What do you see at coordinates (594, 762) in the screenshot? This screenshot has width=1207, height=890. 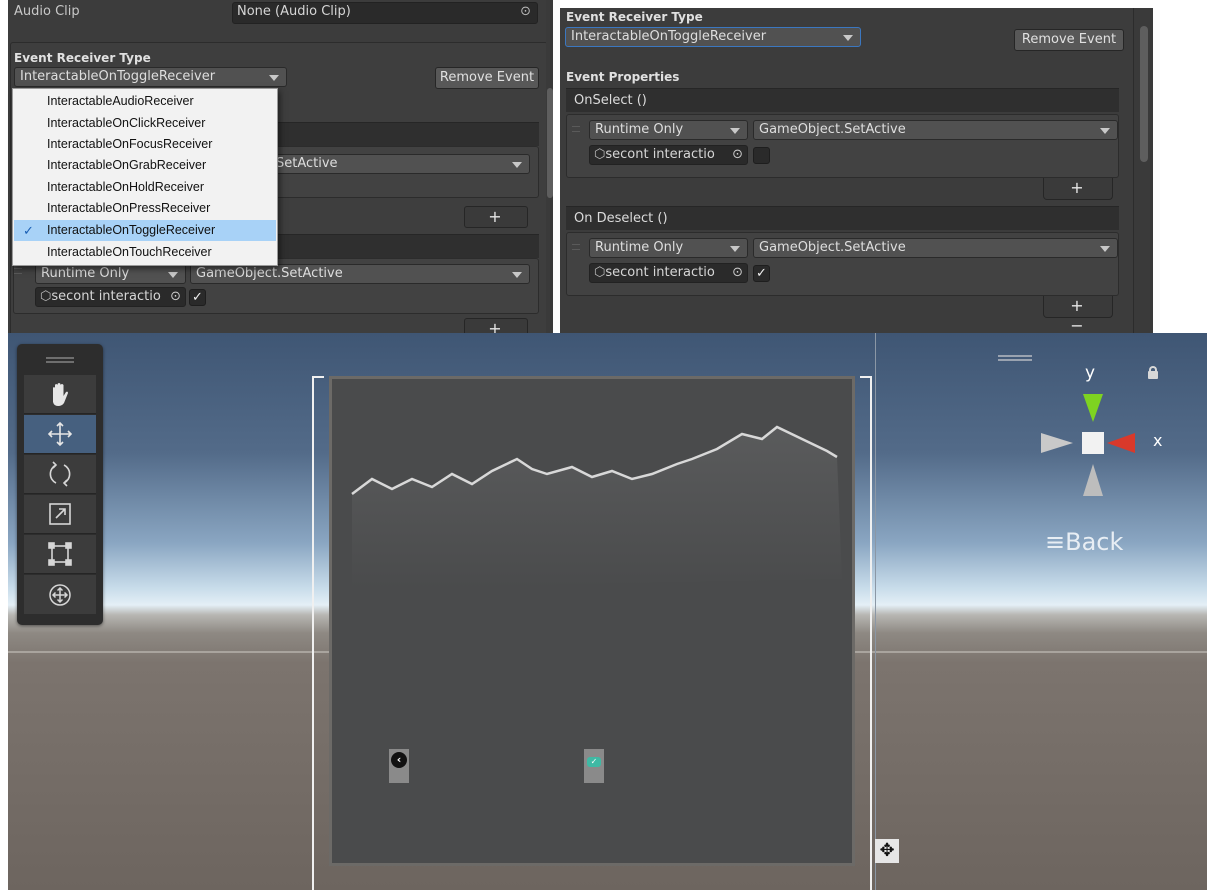 I see `check-toggle-icon: ✓` at bounding box center [594, 762].